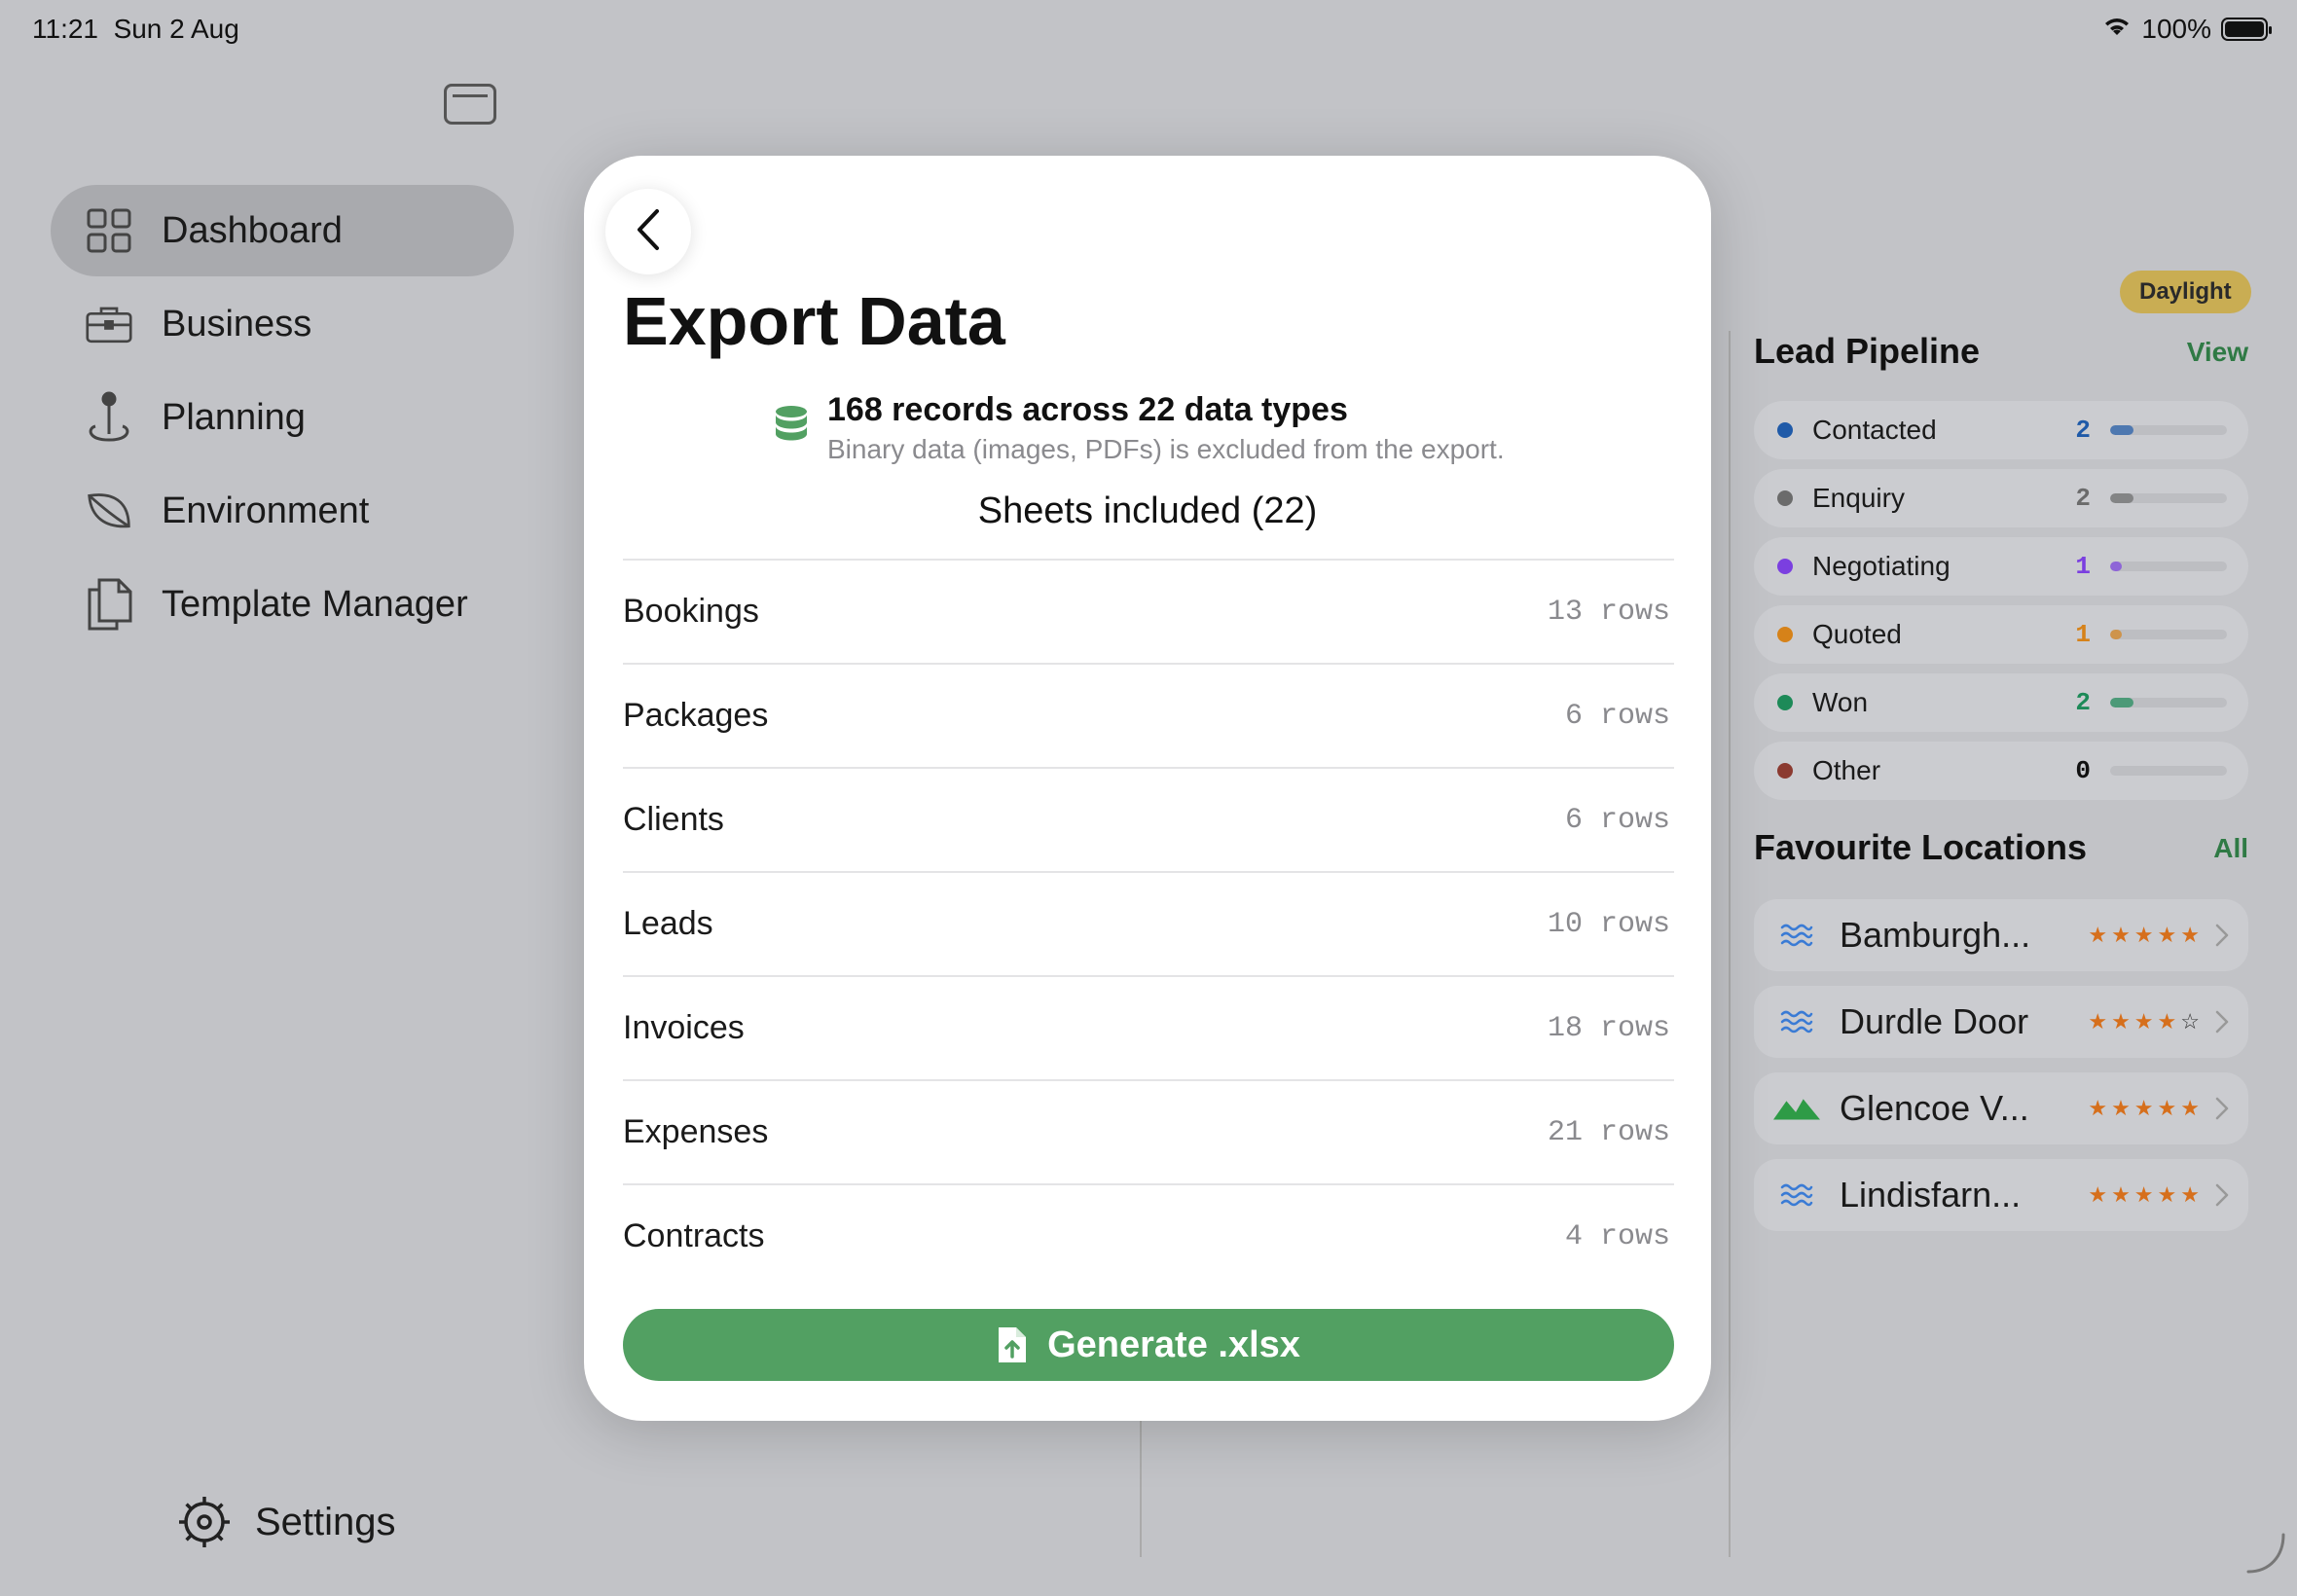 The height and width of the screenshot is (1596, 2297). I want to click on sidebar-item-label: Environment, so click(266, 511).